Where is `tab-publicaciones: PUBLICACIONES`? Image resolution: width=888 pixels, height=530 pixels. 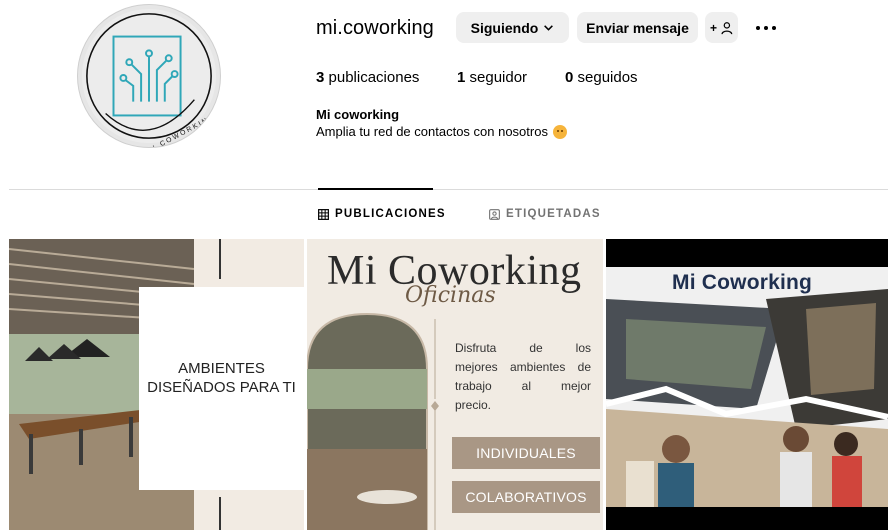
tab-publicaciones: PUBLICACIONES is located at coordinates (382, 214).